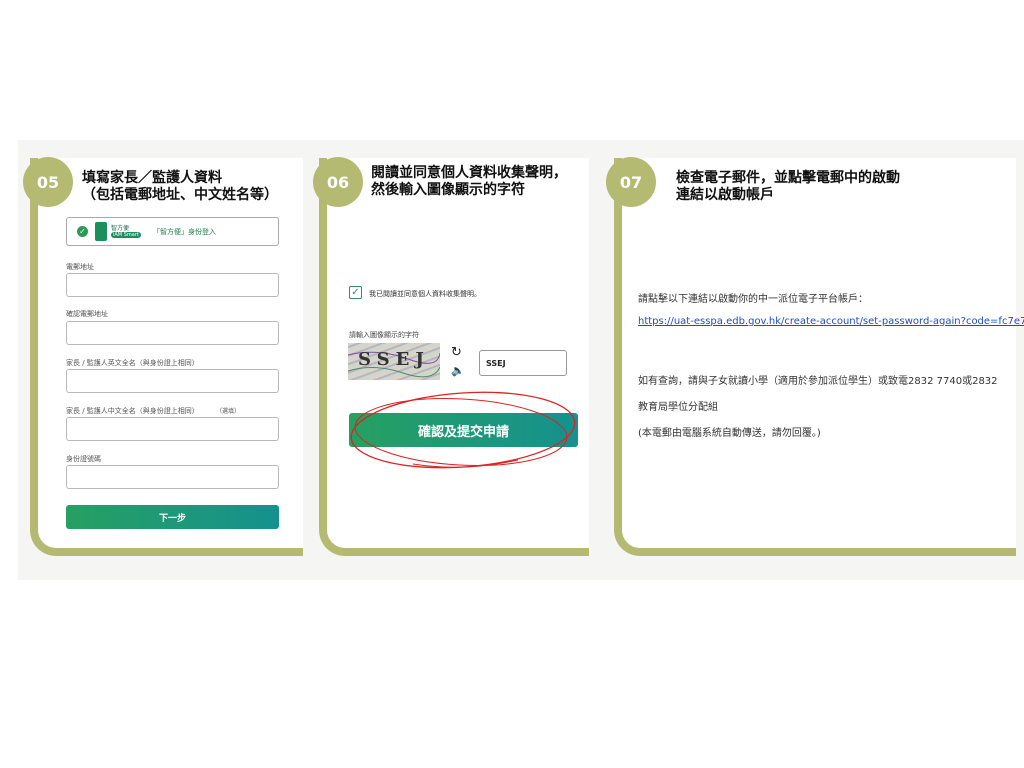  Describe the element at coordinates (631, 182) in the screenshot. I see `step-07-badge: 07` at that location.